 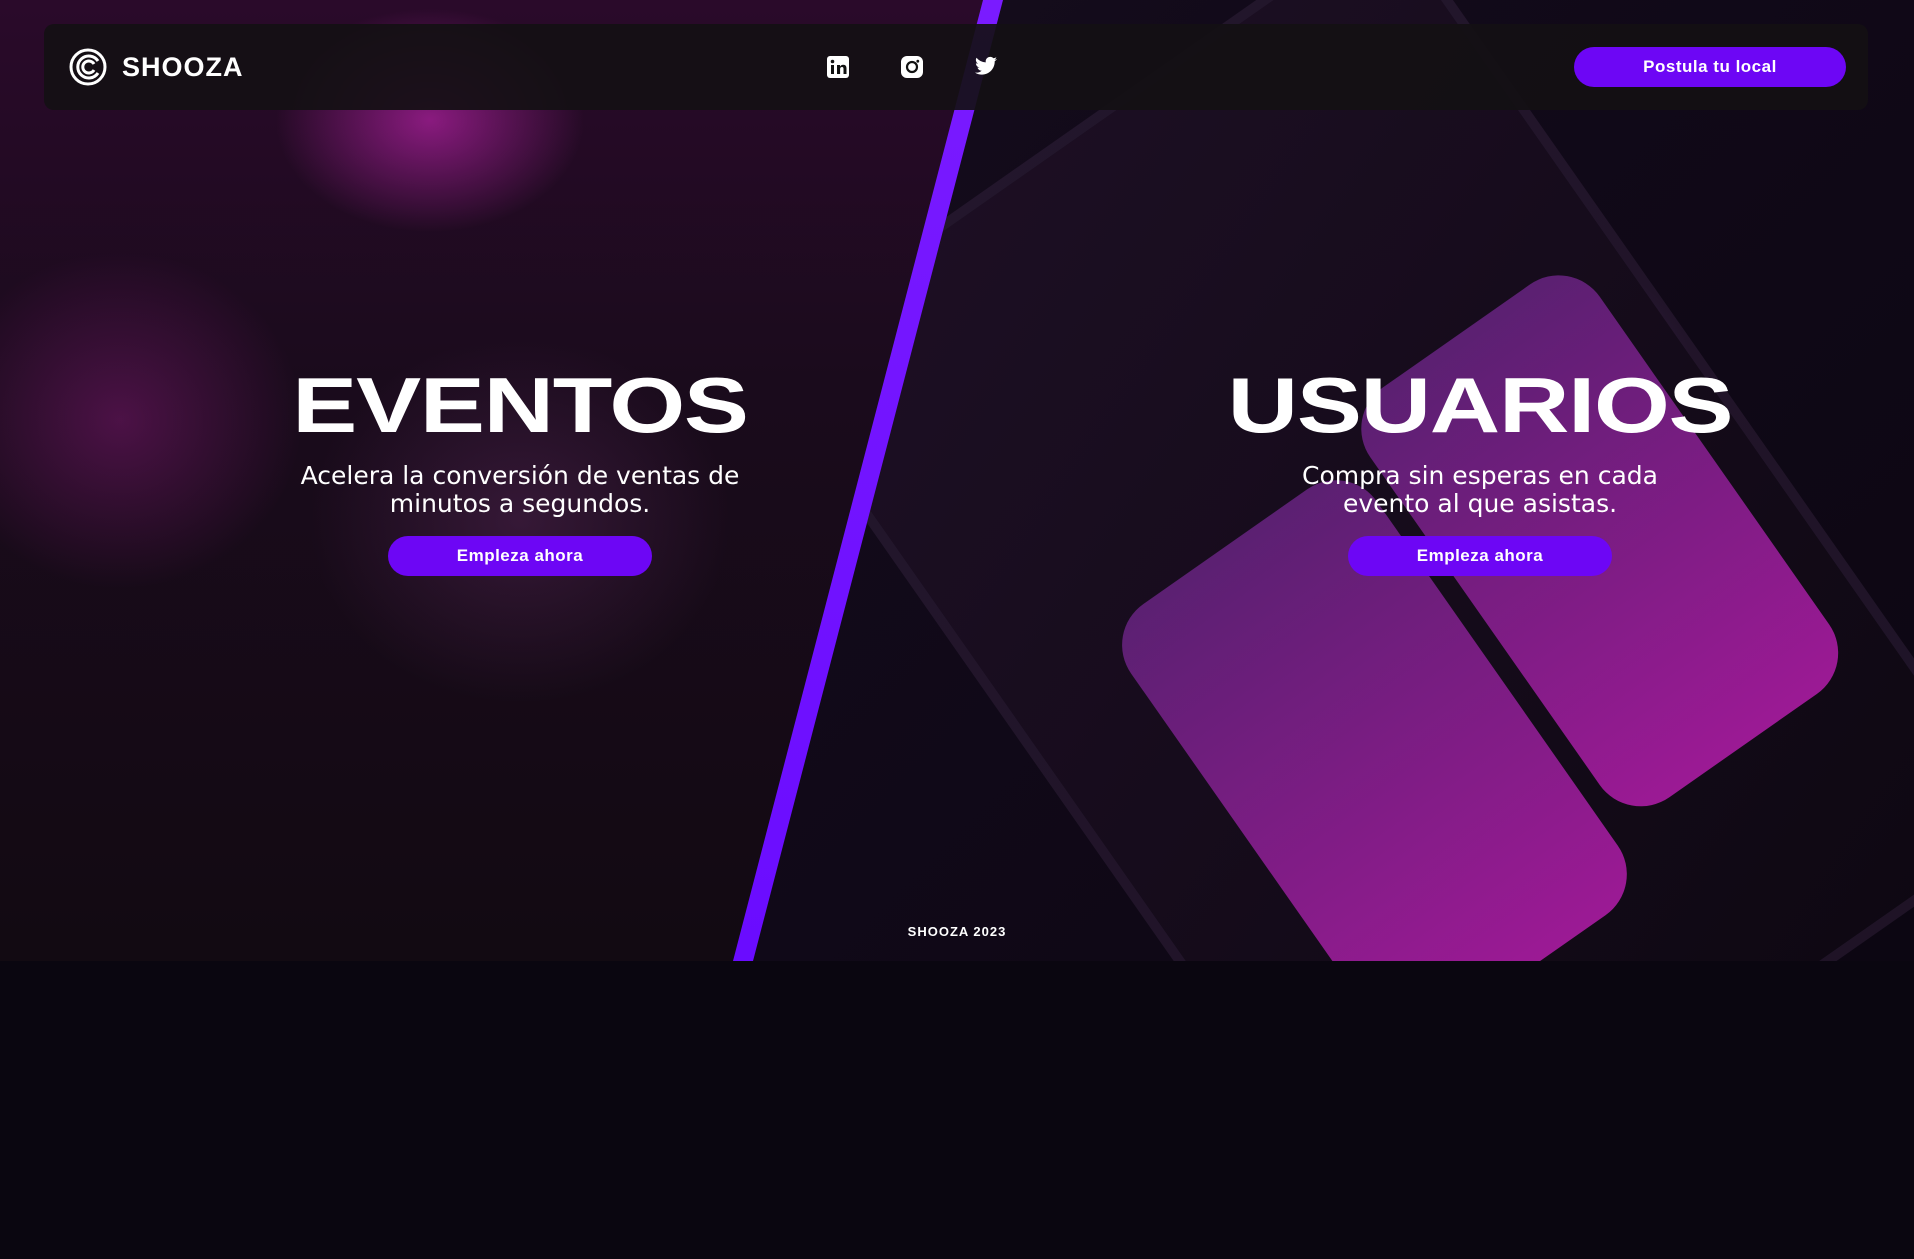 What do you see at coordinates (838, 67) in the screenshot?
I see `linkedin-icon` at bounding box center [838, 67].